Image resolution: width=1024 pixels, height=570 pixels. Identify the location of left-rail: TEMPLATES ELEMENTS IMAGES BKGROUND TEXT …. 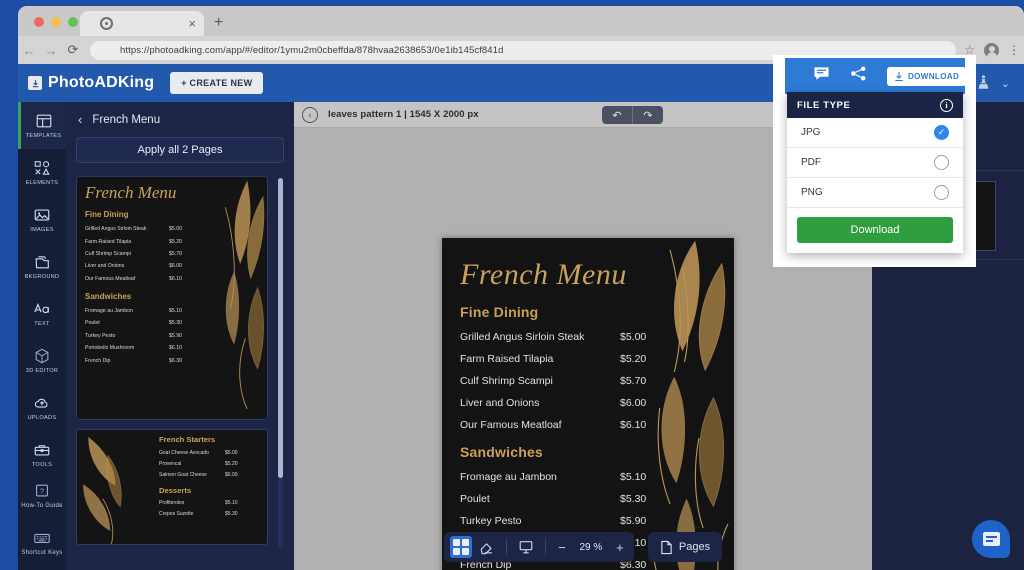
(42, 336).